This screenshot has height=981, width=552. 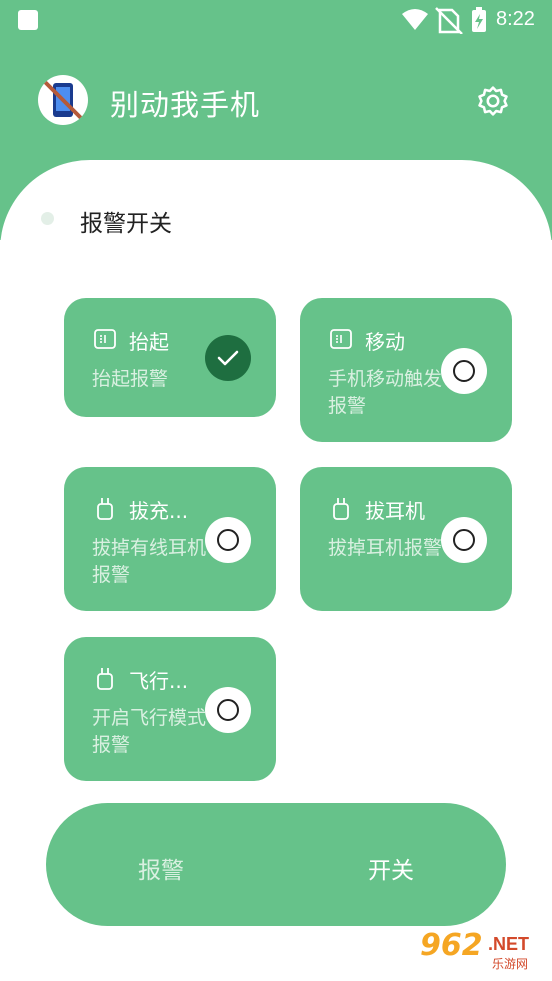 I want to click on watermark-number: 962, so click(x=451, y=945).